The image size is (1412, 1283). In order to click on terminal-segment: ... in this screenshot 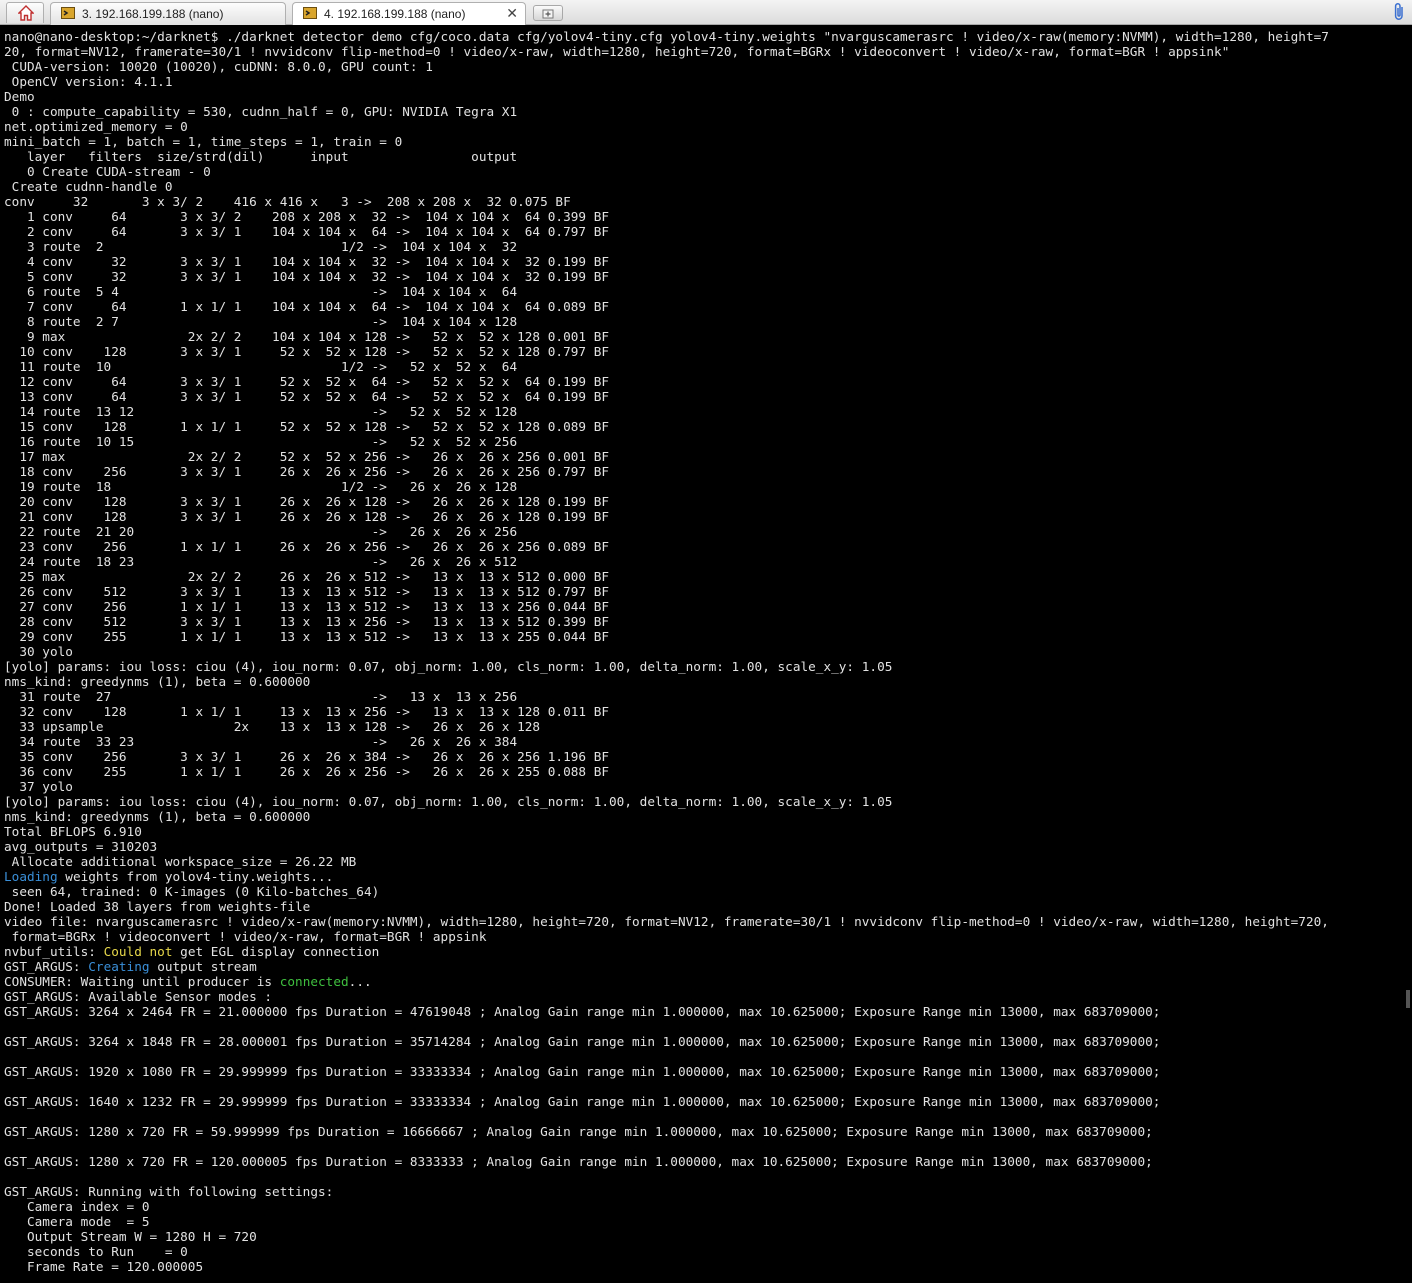, I will do `click(360, 981)`.